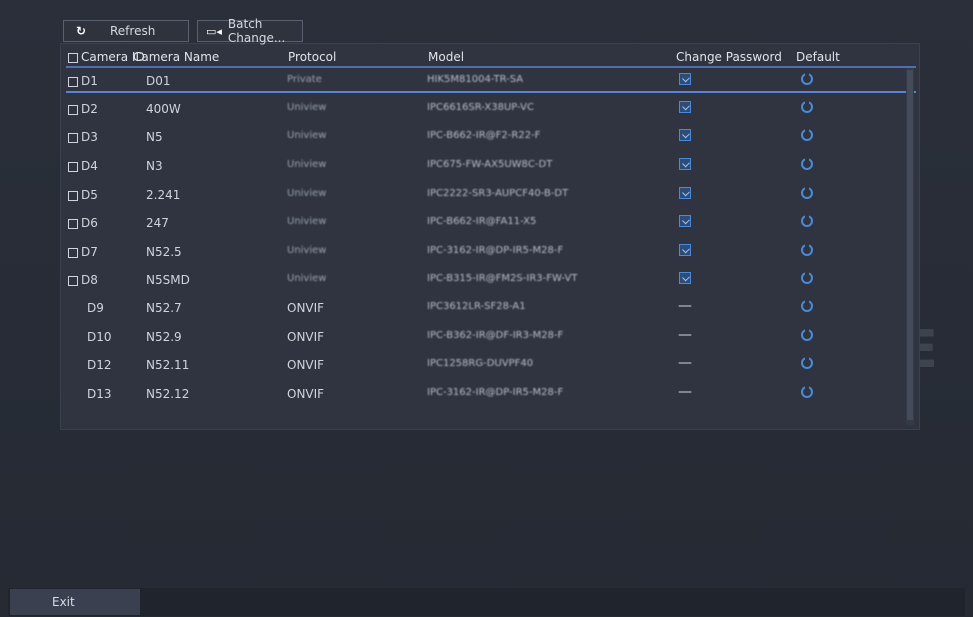  Describe the element at coordinates (476, 306) in the screenshot. I see `camera-model: IPC3612LR-SF28-A1` at that location.